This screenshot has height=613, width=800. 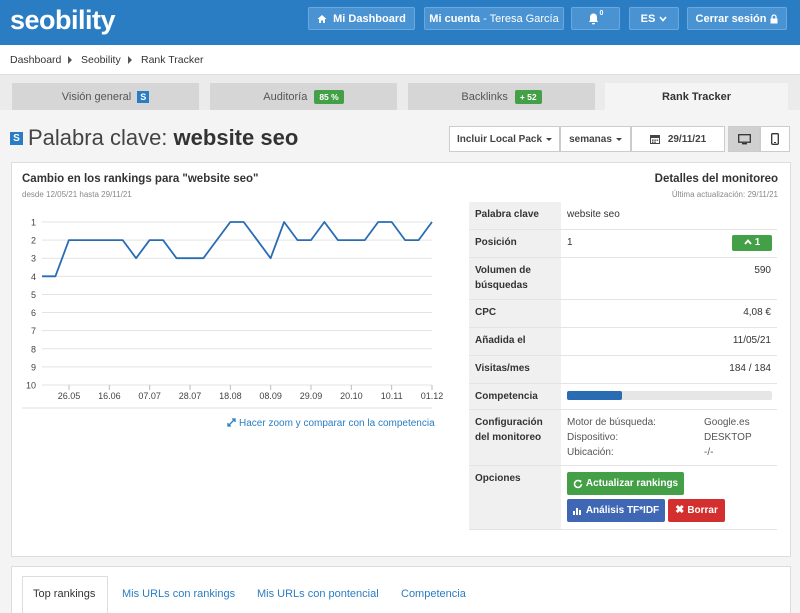 I want to click on local-pack-dropdown: Incluir Local Pack, so click(x=504, y=139).